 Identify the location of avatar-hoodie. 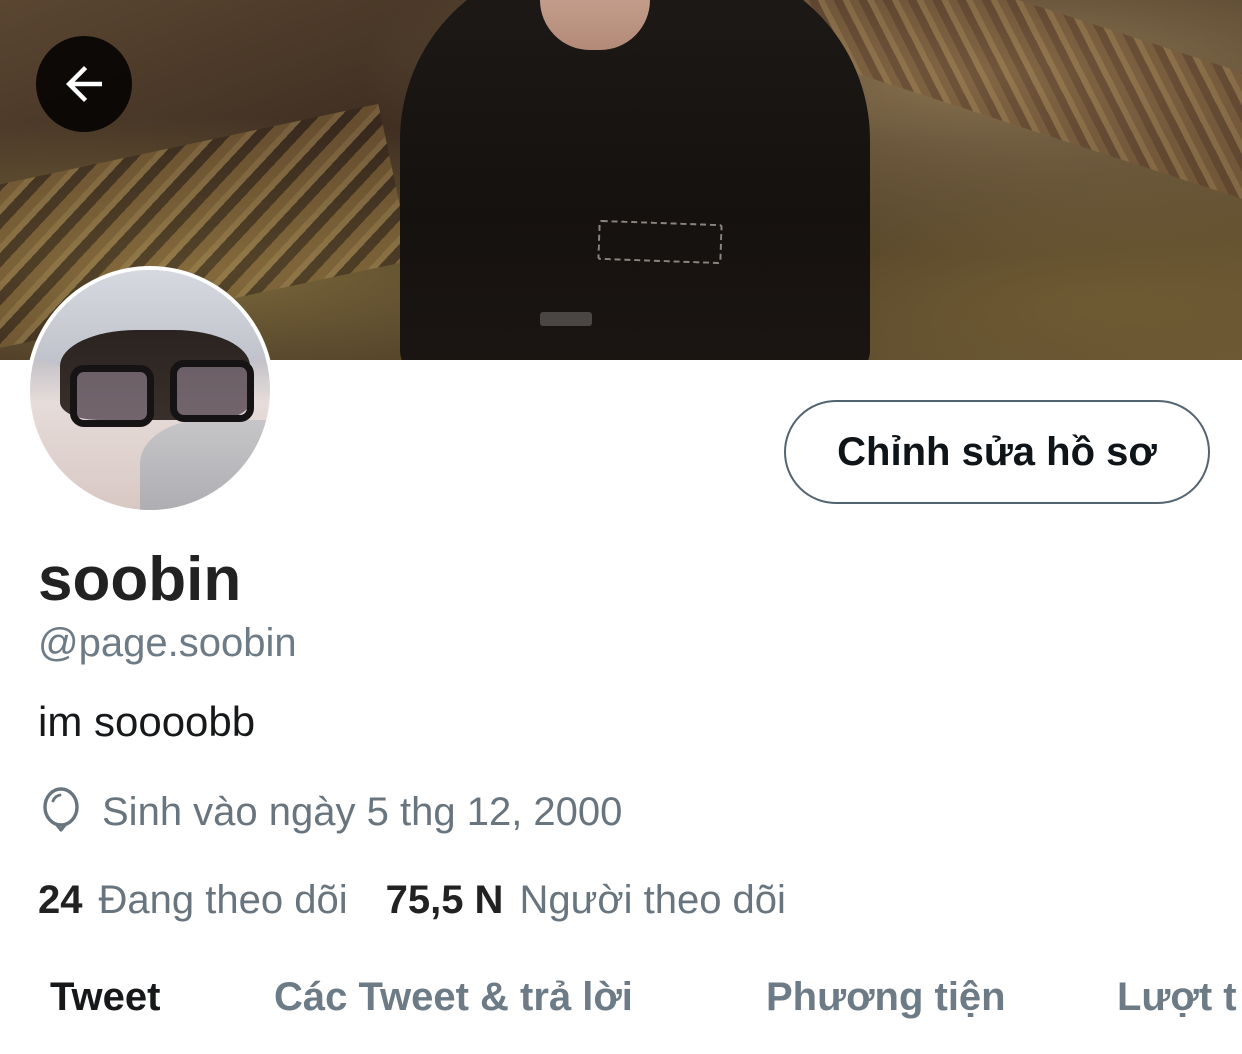
(205, 465).